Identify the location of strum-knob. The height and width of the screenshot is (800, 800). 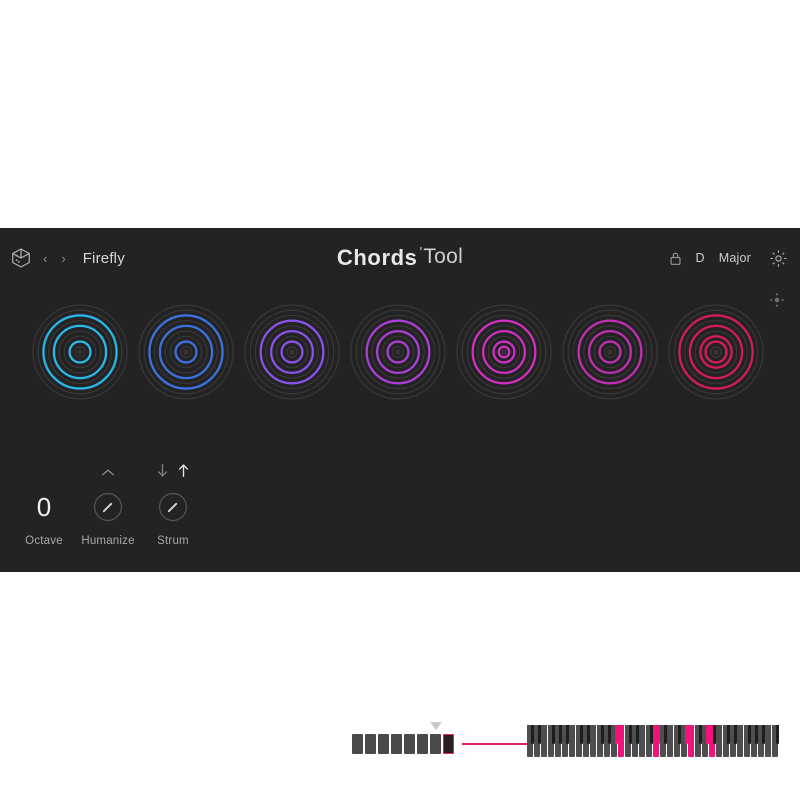
(173, 507).